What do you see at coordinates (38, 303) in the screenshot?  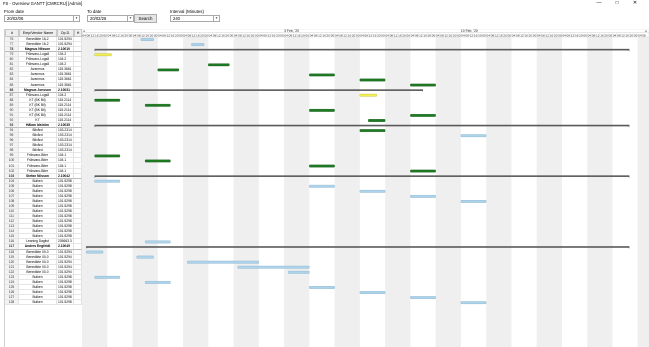 I see `name-cell: Bulken` at bounding box center [38, 303].